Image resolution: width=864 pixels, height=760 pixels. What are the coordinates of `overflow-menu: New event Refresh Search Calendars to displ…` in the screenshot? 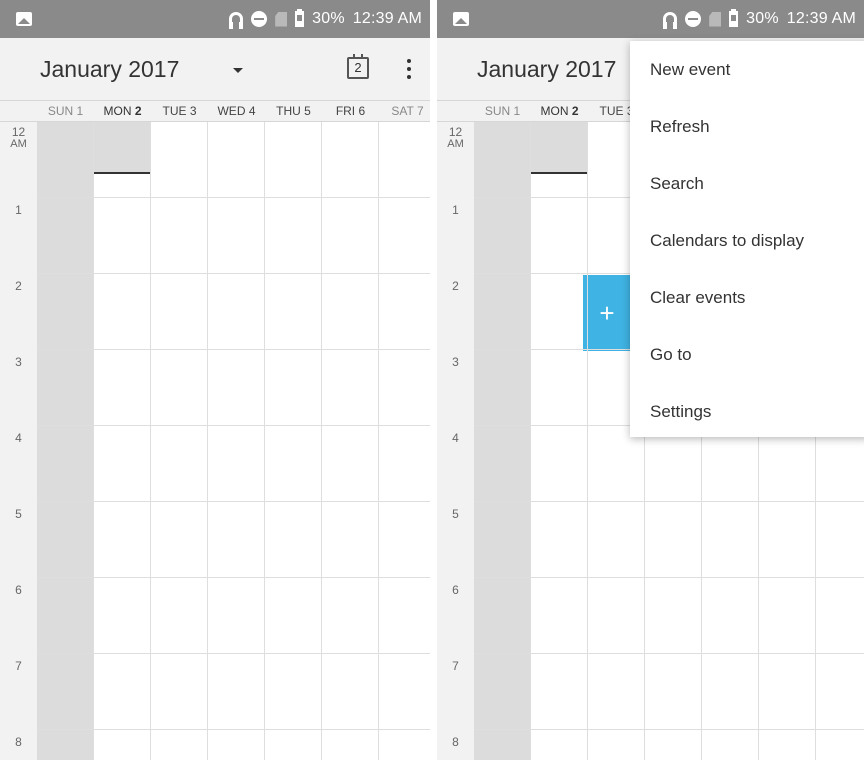 It's located at (747, 239).